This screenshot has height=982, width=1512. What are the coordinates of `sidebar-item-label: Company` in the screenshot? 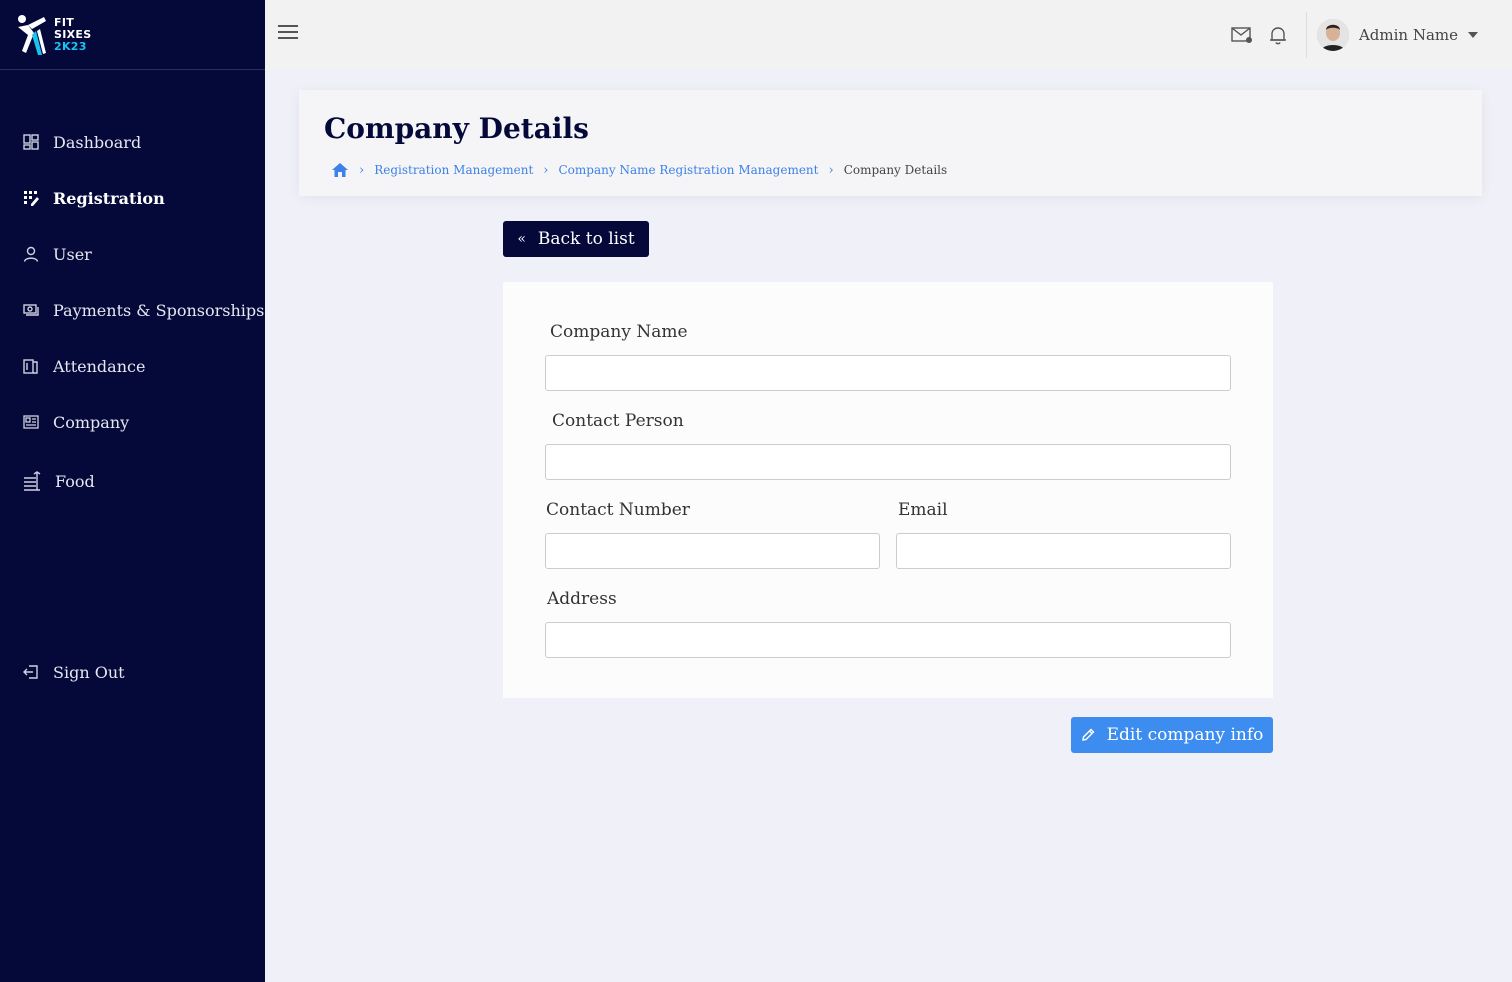 It's located at (91, 422).